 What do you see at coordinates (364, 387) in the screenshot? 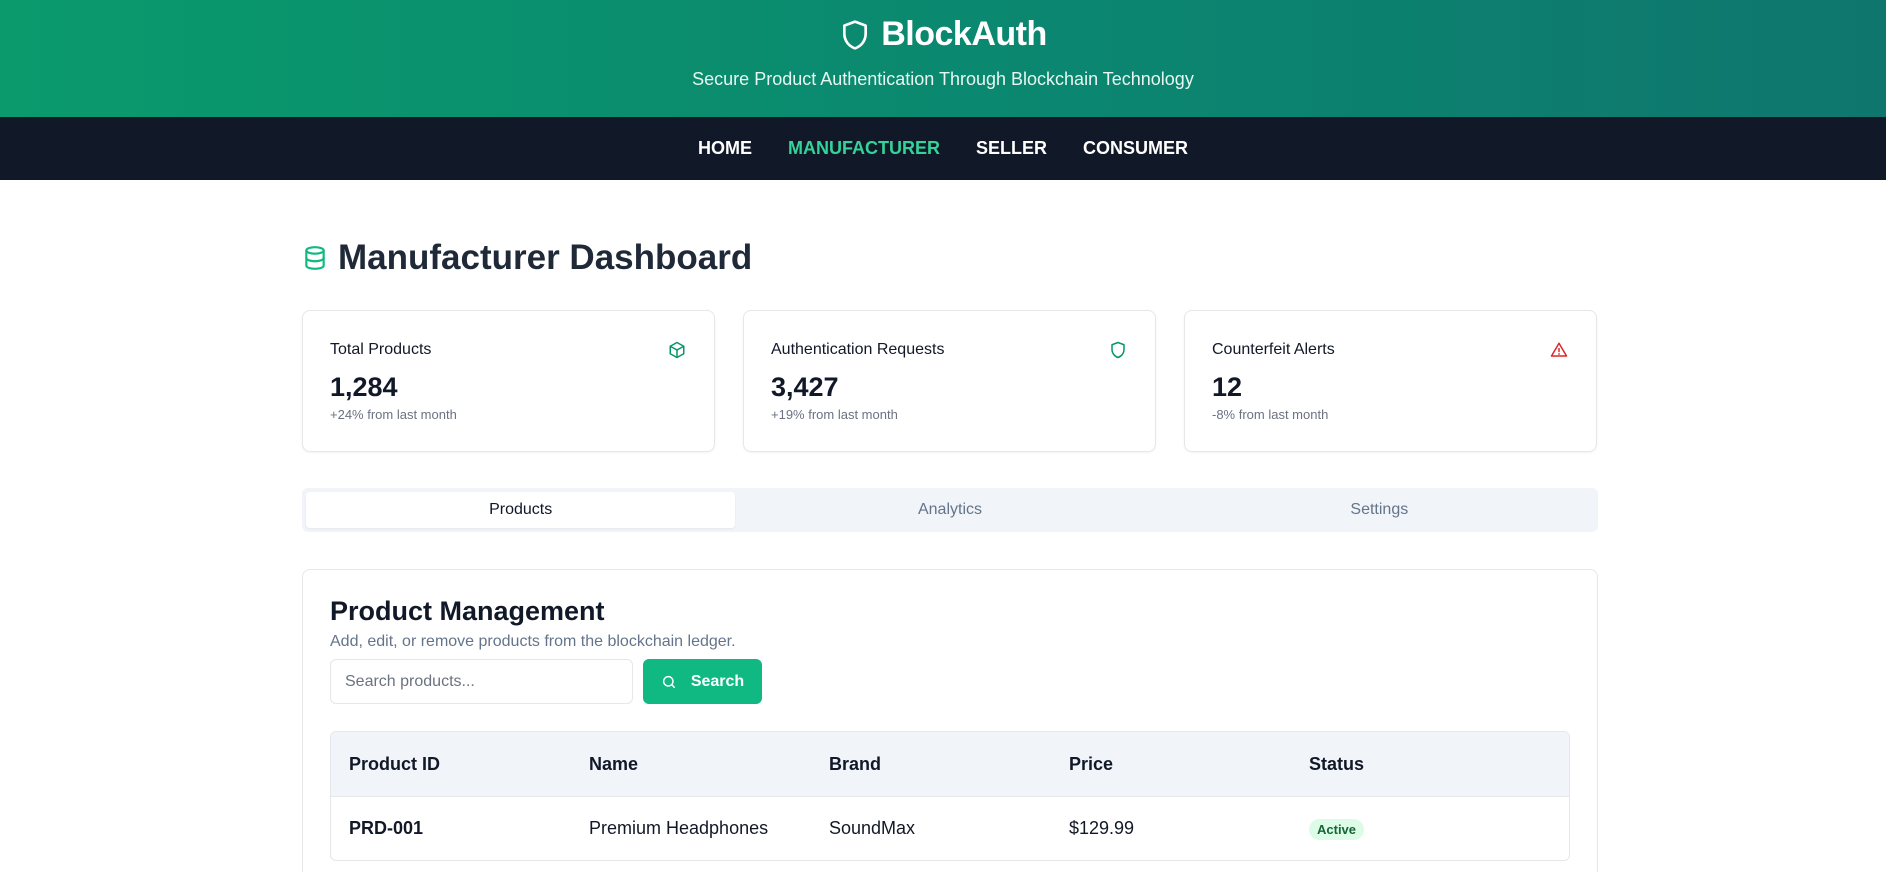
I see `stat-value: 1,284` at bounding box center [364, 387].